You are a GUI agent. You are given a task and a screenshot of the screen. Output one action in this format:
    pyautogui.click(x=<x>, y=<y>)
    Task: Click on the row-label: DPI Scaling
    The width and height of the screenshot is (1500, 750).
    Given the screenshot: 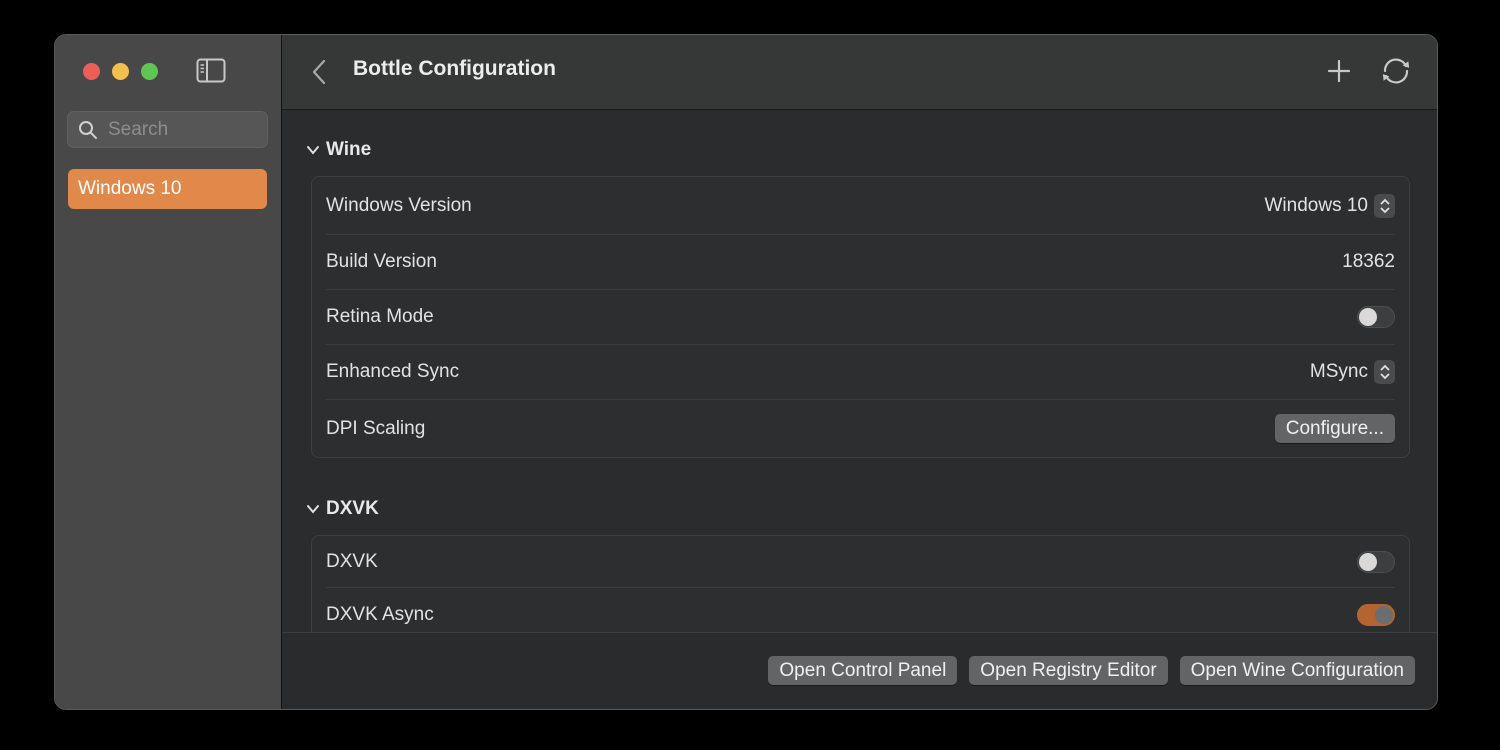 What is the action you would take?
    pyautogui.click(x=376, y=428)
    